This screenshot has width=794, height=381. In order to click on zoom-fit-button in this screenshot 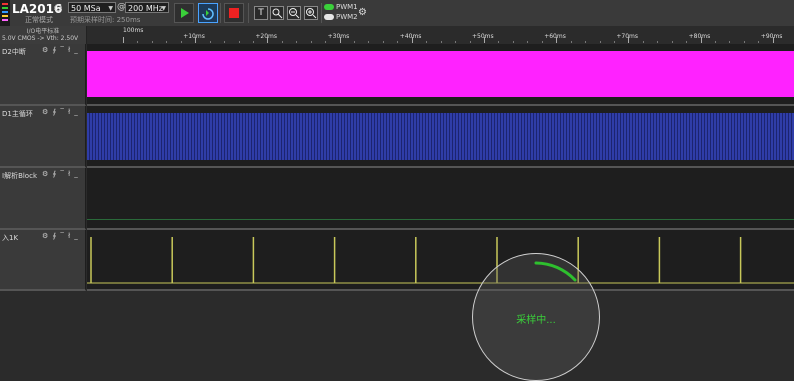, I will do `click(277, 13)`.